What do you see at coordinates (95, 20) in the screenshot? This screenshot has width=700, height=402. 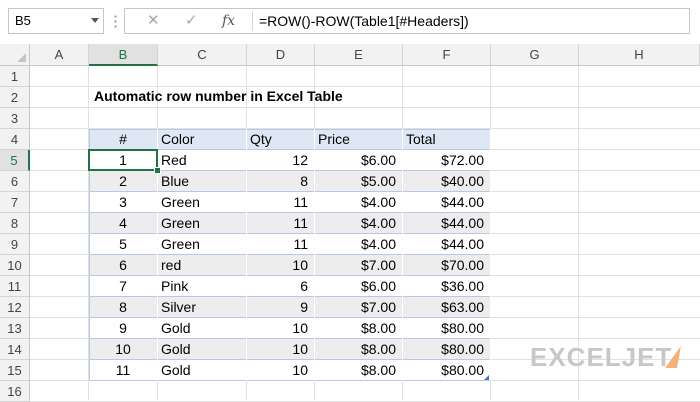 I see `name-box-dropdown-icon` at bounding box center [95, 20].